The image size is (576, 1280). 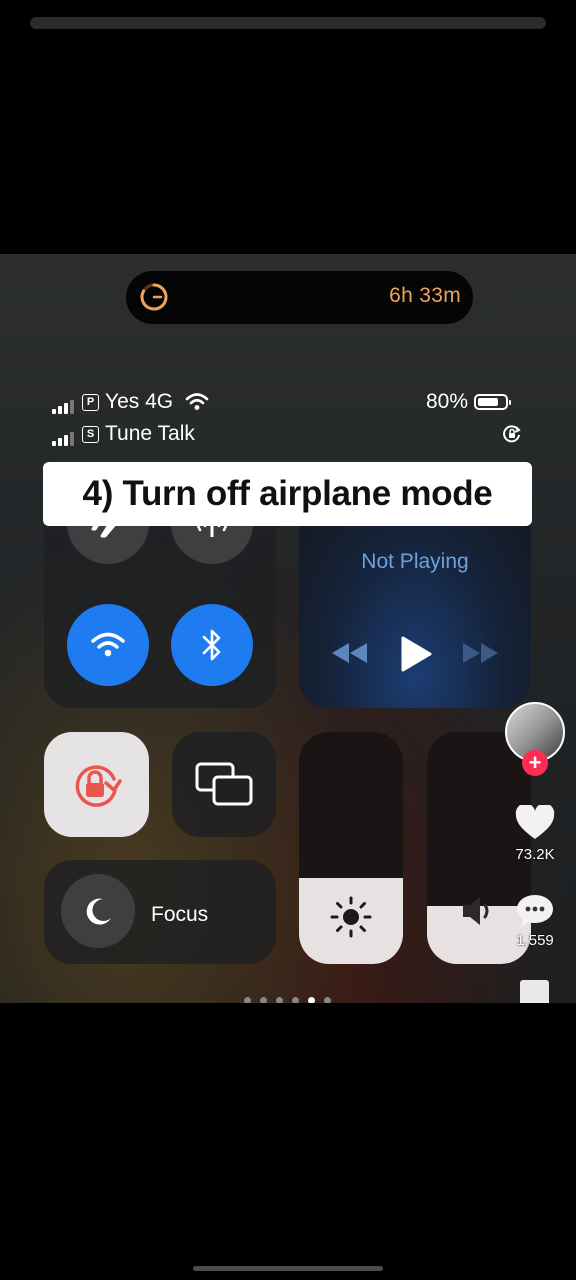 I want to click on bluetooth-toggle, so click(x=212, y=645).